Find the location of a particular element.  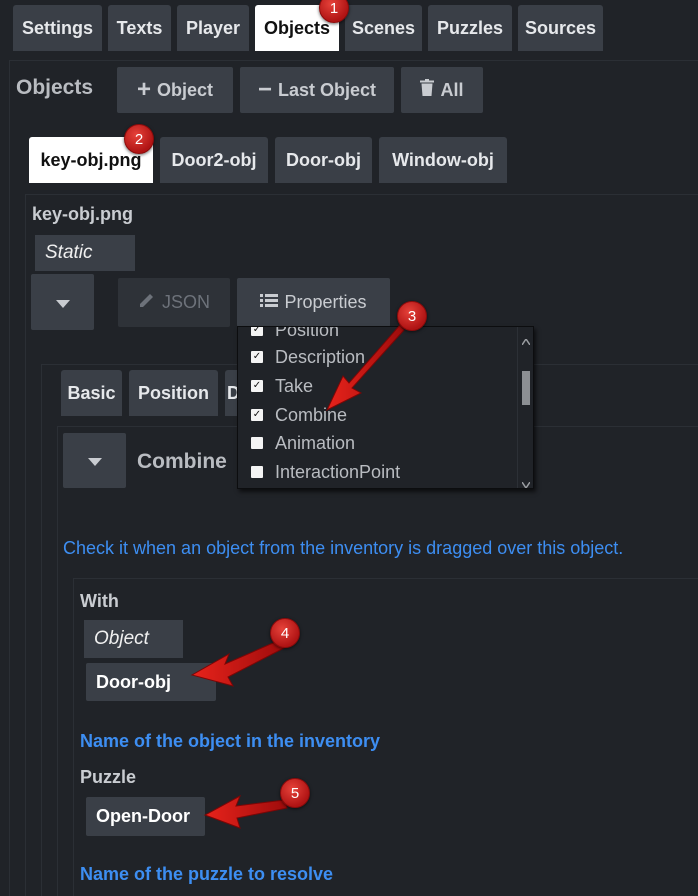

puzzle-help-text: Name of the puzzle to resolve is located at coordinates (207, 874).